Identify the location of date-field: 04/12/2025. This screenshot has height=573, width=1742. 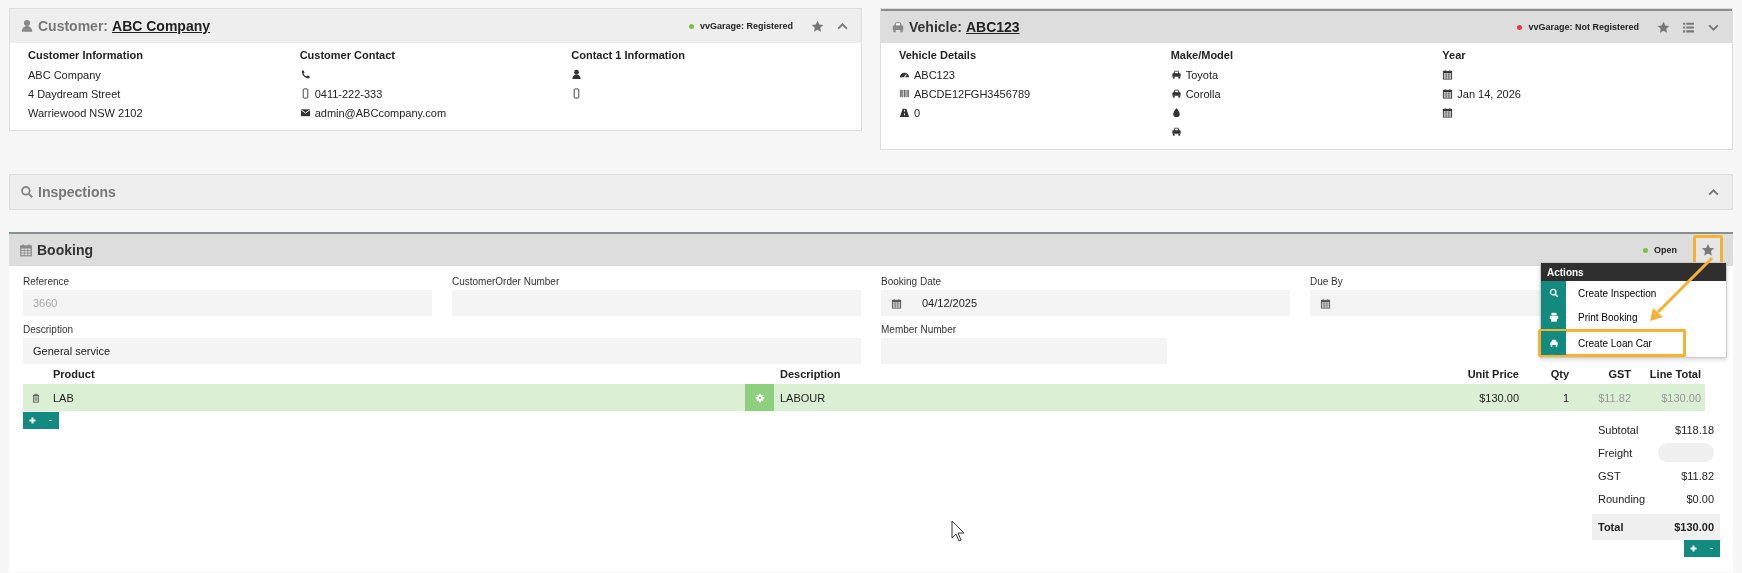
(1085, 303).